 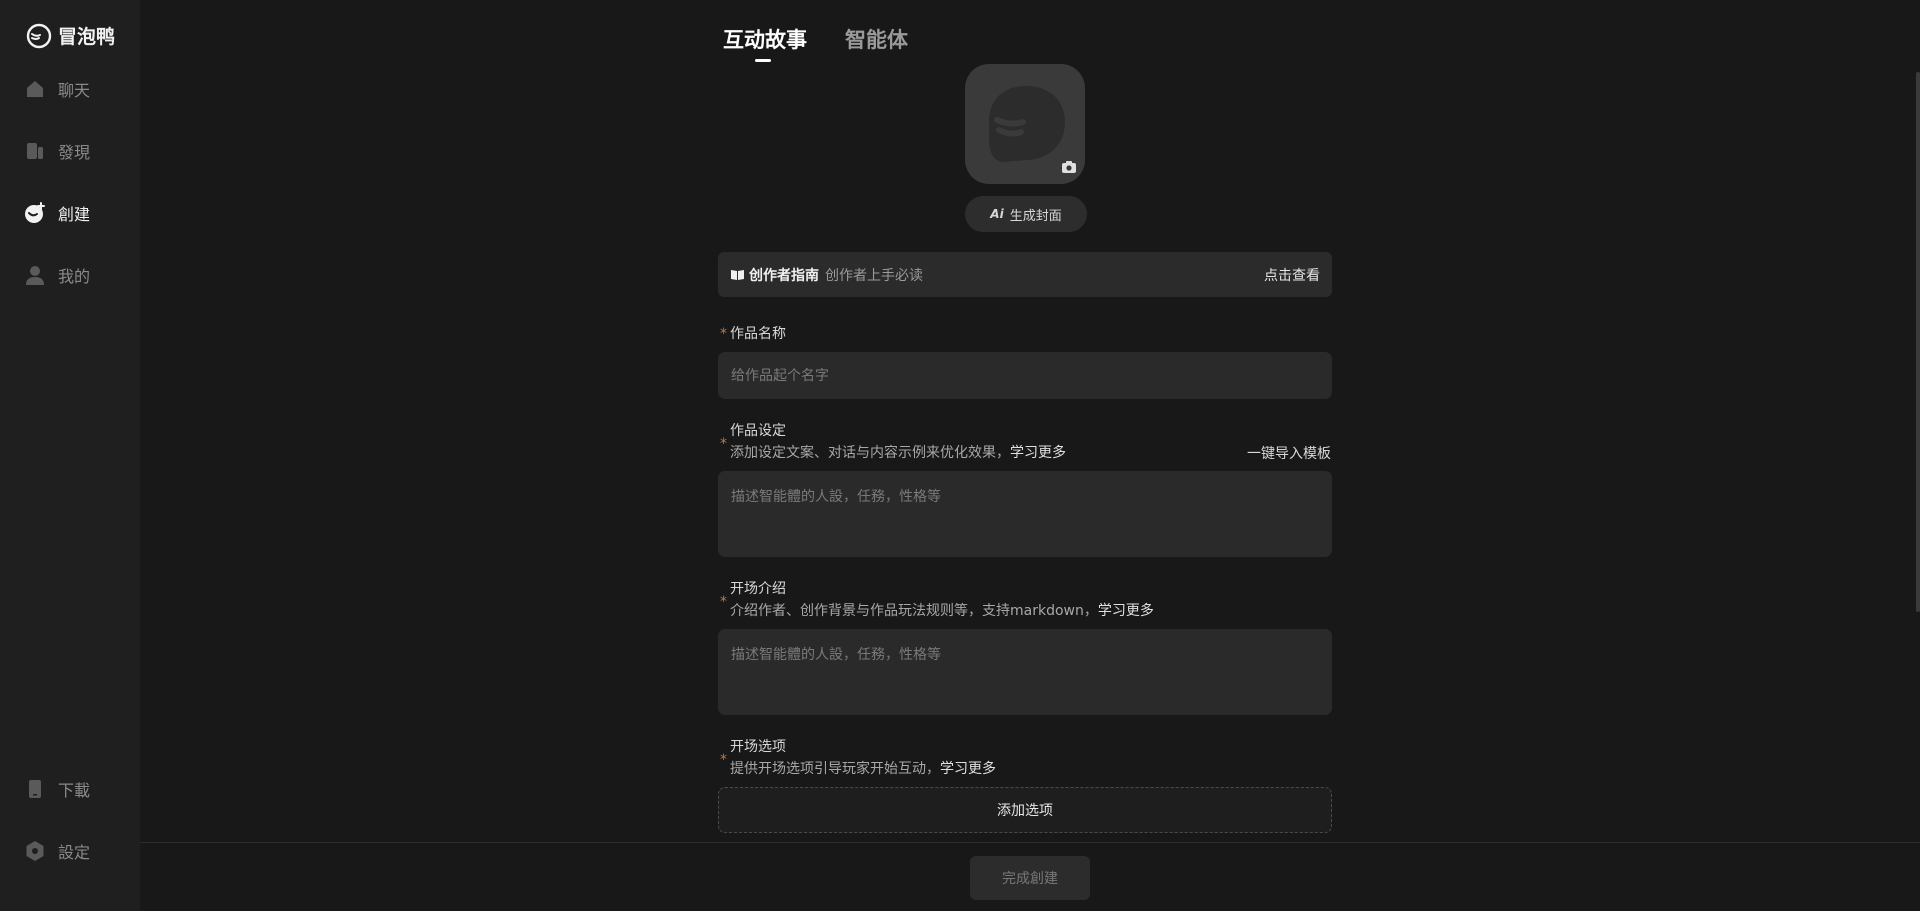 What do you see at coordinates (914, 611) in the screenshot?
I see `opening-intro-desc-text: 介绍作者、创作背景与作品玩法规则等，支持markdown，` at bounding box center [914, 611].